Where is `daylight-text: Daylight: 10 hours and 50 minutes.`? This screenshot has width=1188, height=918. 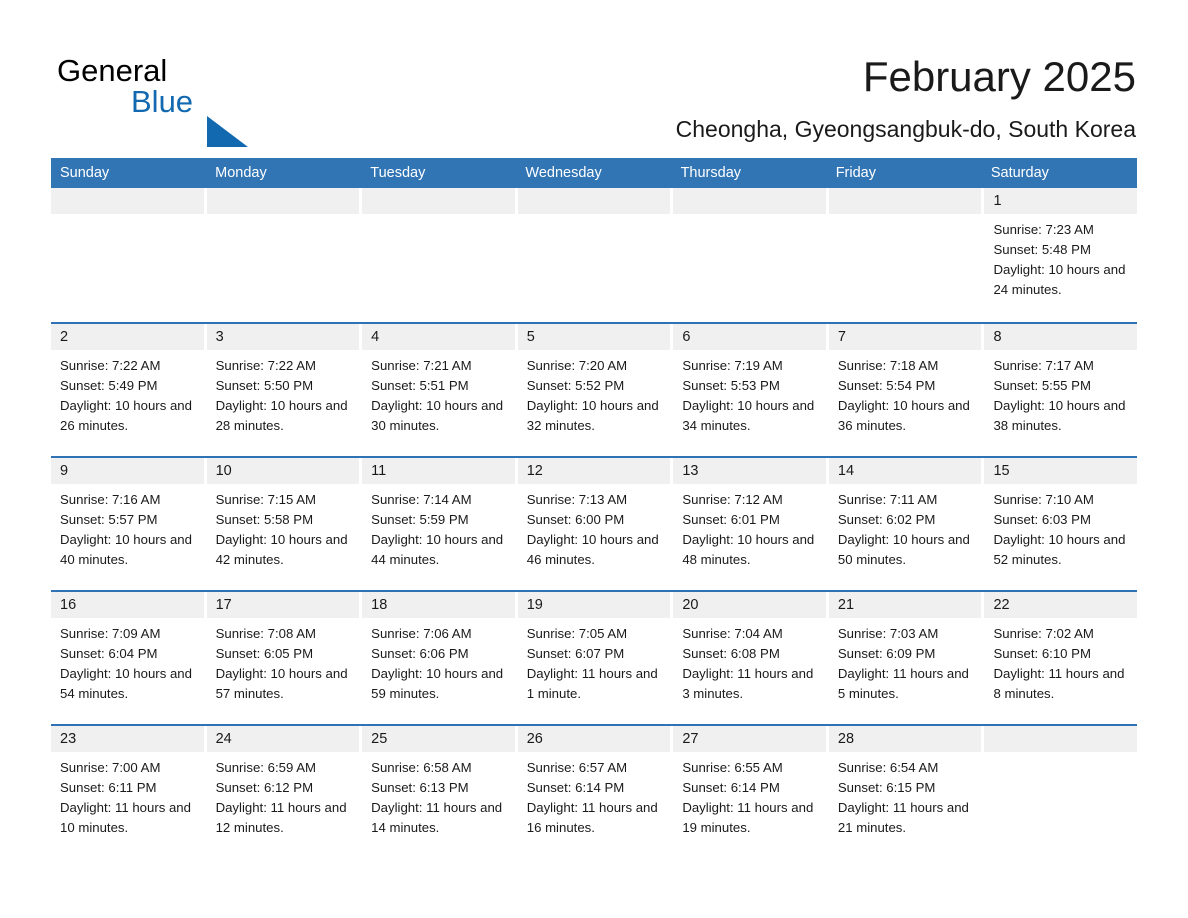 daylight-text: Daylight: 10 hours and 50 minutes. is located at coordinates (903, 549).